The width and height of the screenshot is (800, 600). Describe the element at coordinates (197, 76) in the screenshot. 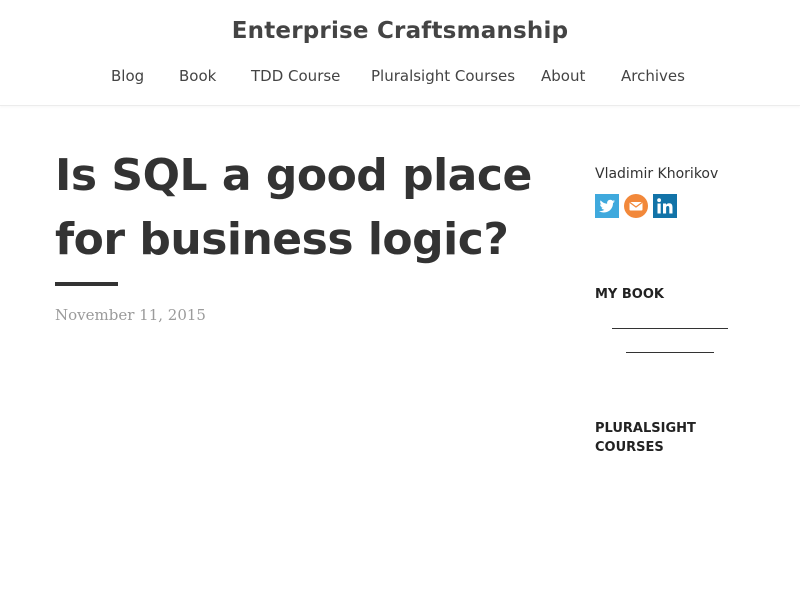

I see `nav-item-book: Book` at that location.